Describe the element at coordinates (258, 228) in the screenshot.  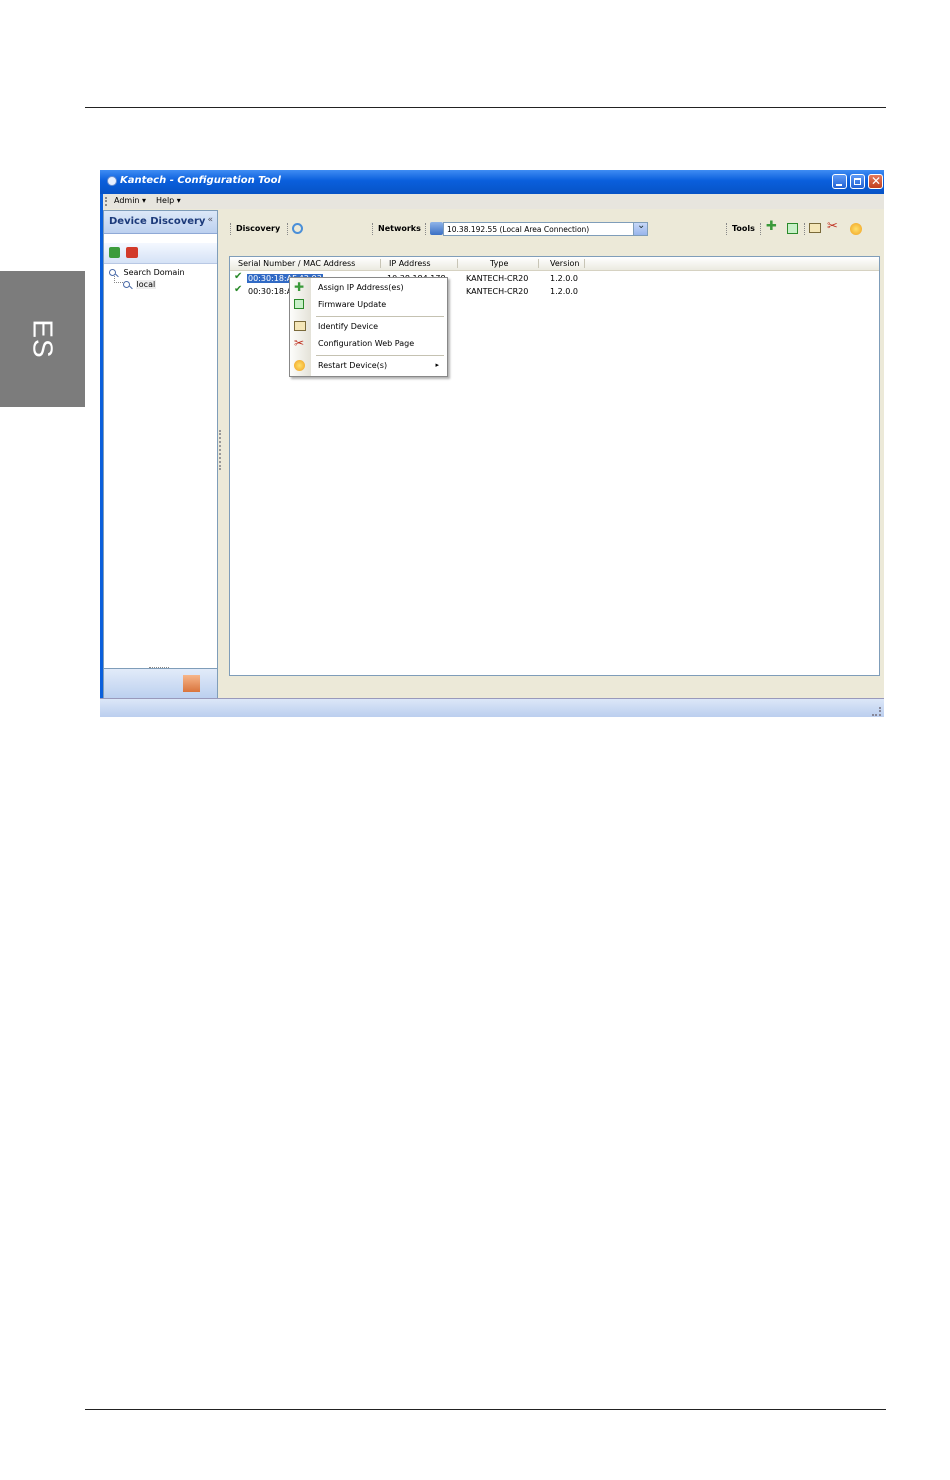
I see `discovery-label: Discovery` at that location.